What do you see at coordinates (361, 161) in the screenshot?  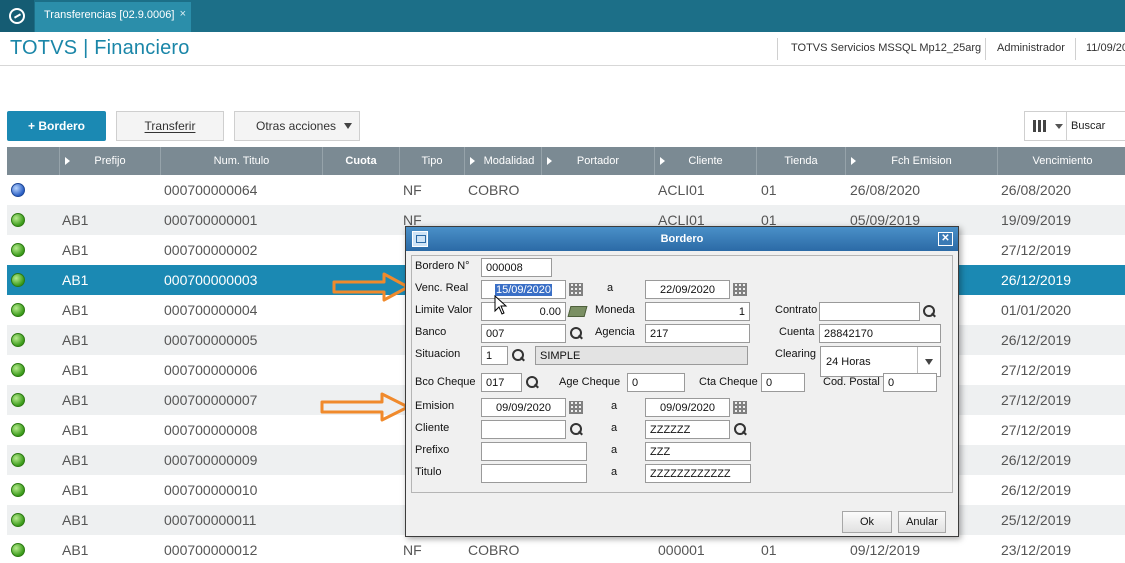 I see `column-header-cuota: Cuota` at bounding box center [361, 161].